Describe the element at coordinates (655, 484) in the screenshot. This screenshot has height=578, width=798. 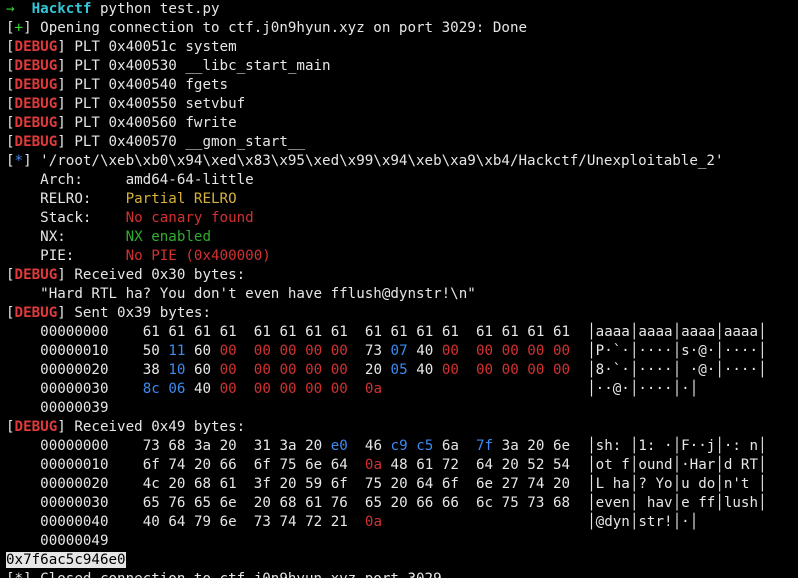
I see `ascii-group: ? Yo` at that location.